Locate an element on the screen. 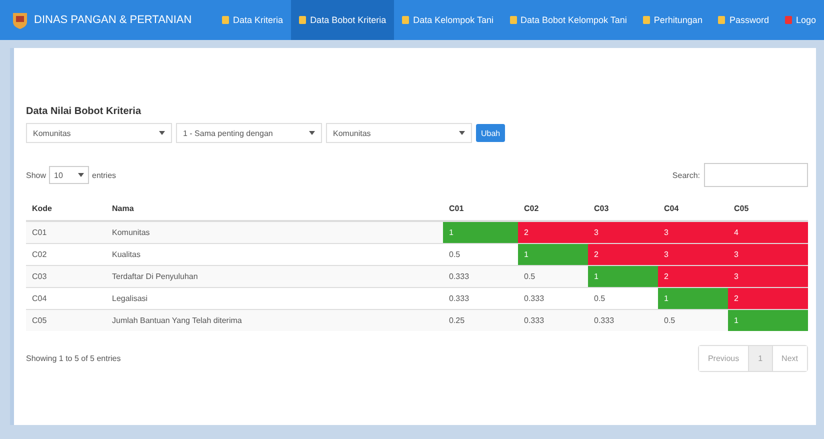 This screenshot has height=439, width=824. nav-link: Logo is located at coordinates (800, 20).